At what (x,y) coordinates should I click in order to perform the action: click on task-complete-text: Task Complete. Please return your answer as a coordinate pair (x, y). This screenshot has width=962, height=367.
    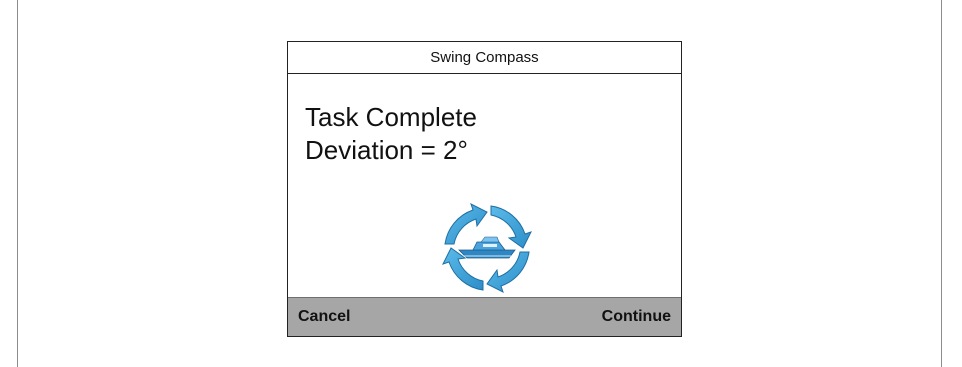
    Looking at the image, I should click on (391, 117).